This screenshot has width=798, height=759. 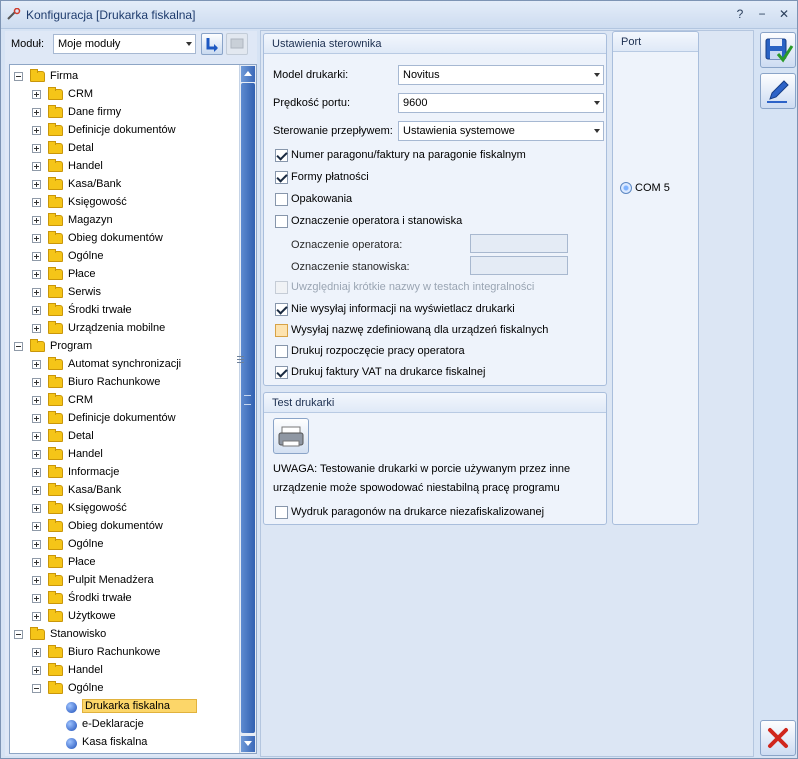 I want to click on tree-folder-item: Dane firmy, so click(x=125, y=113).